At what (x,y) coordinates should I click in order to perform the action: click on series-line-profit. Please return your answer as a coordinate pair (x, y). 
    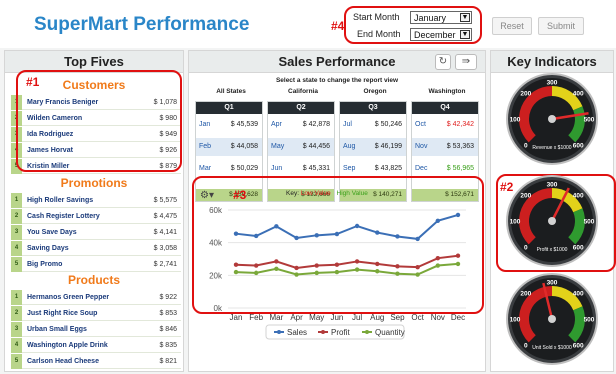
    Looking at the image, I should click on (347, 262).